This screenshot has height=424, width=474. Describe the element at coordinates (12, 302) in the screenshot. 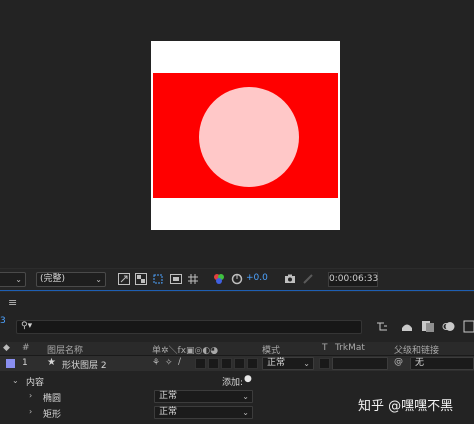

I see `panel-menu-icon: ≡` at that location.